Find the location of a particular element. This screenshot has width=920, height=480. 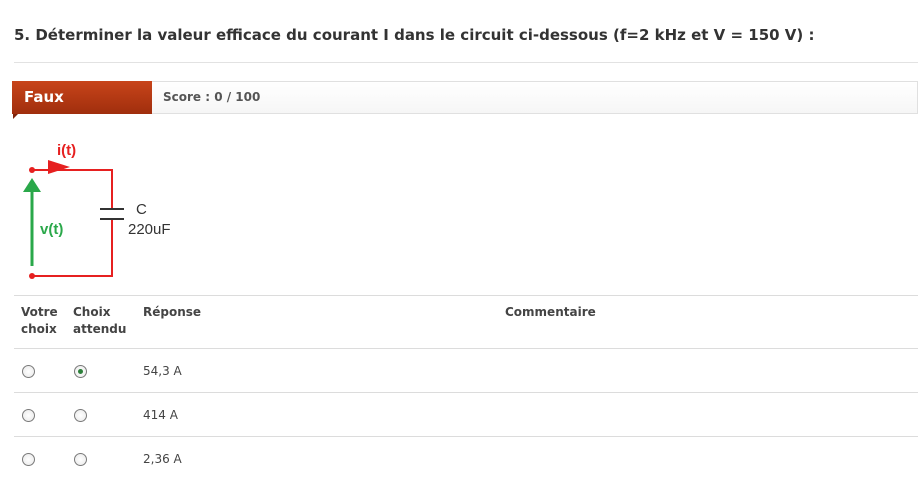

header-your-choice: Votrechoix is located at coordinates (40, 322).